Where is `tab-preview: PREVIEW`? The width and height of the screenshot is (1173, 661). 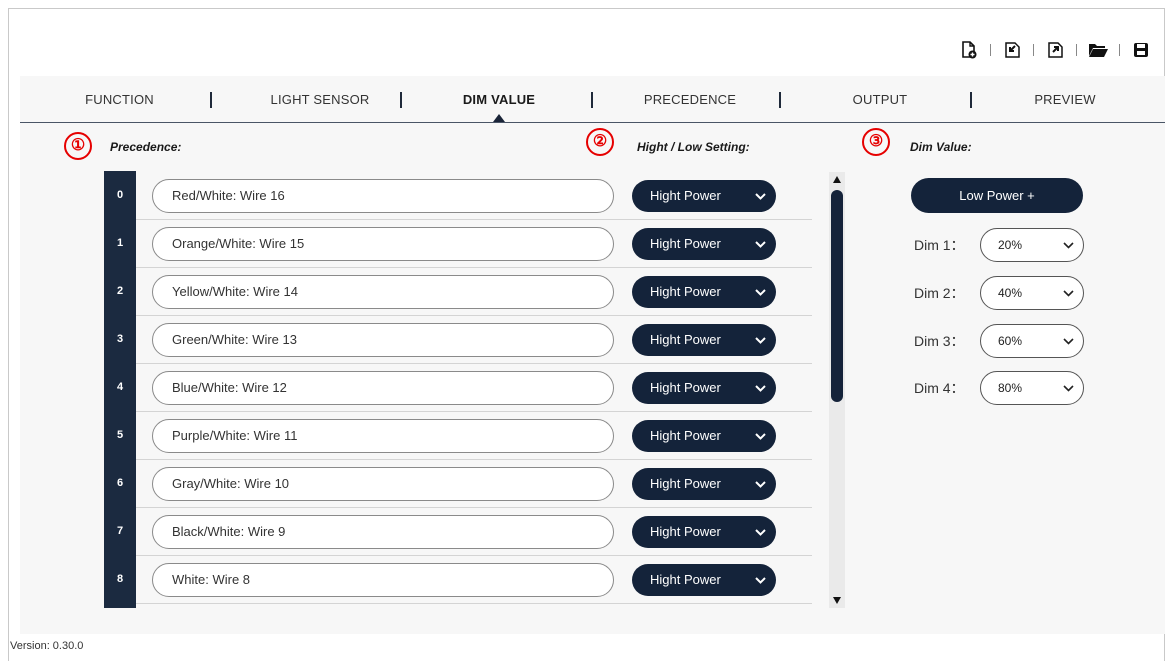
tab-preview: PREVIEW is located at coordinates (1065, 100).